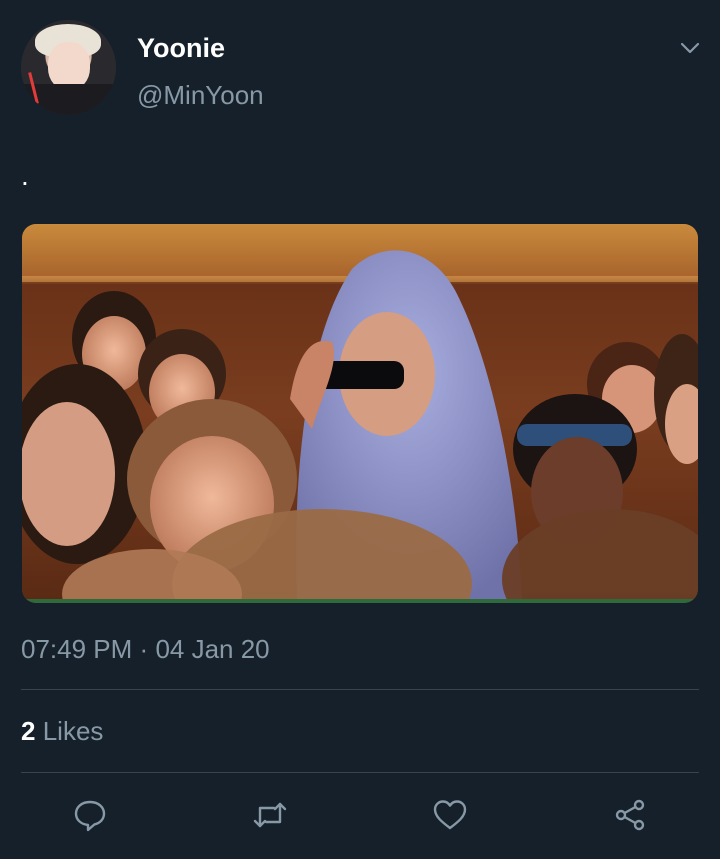 The image size is (720, 859). I want to click on likes-count: 2, so click(28, 731).